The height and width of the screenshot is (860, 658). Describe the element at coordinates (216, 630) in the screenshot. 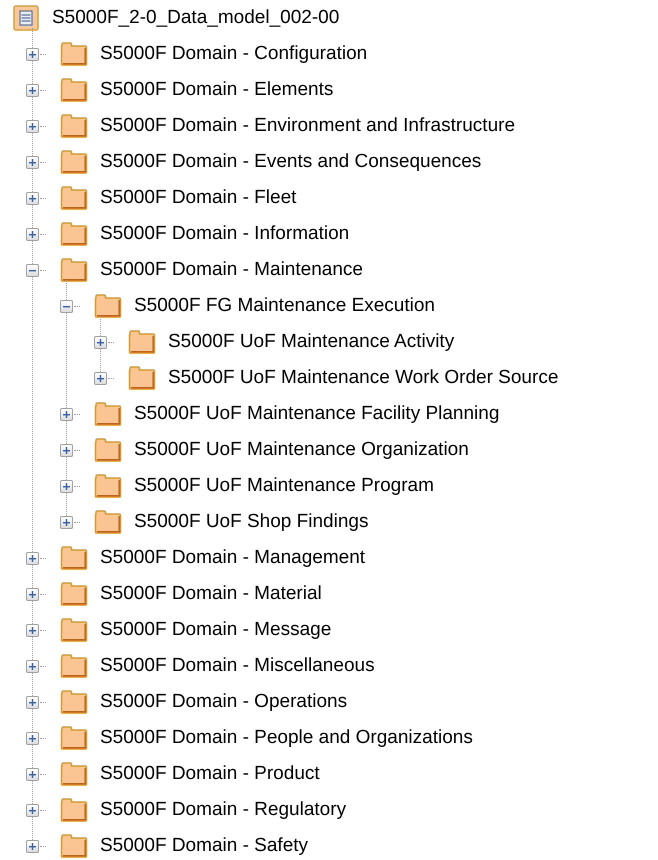

I see `tree-item-label: S5000F Domain - Message` at that location.